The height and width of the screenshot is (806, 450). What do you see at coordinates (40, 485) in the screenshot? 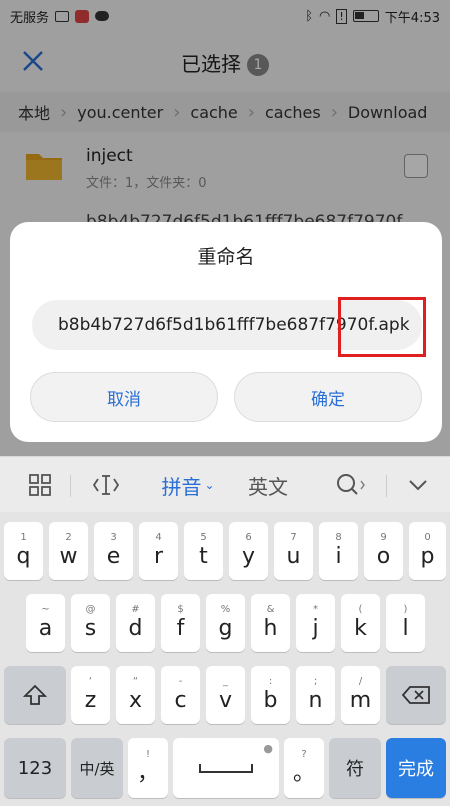
I see `grid-icon` at bounding box center [40, 485].